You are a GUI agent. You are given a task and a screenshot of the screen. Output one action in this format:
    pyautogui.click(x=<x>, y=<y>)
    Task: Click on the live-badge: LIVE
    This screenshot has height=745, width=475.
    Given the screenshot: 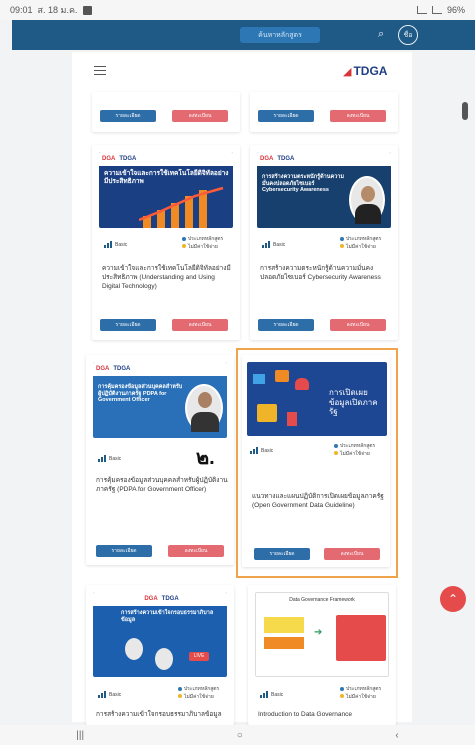 What is the action you would take?
    pyautogui.click(x=199, y=656)
    